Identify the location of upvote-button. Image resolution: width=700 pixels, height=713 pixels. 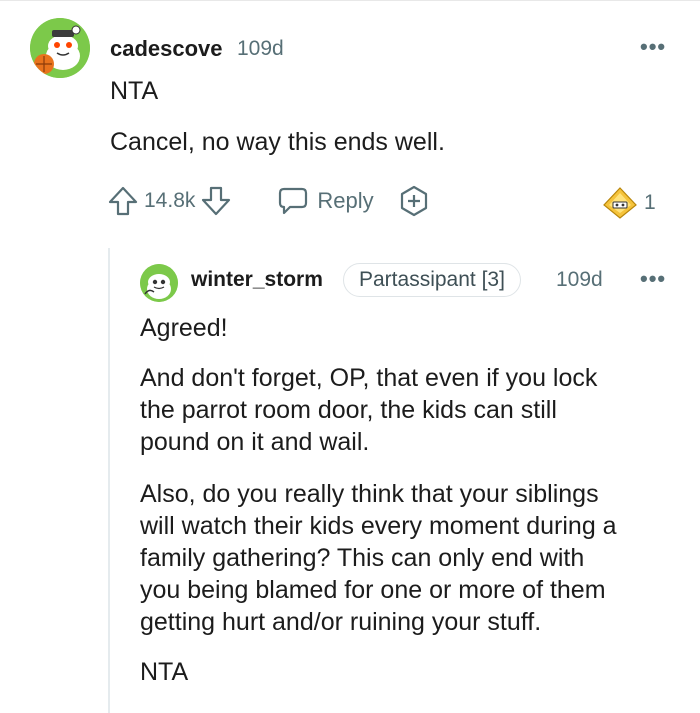
(123, 201).